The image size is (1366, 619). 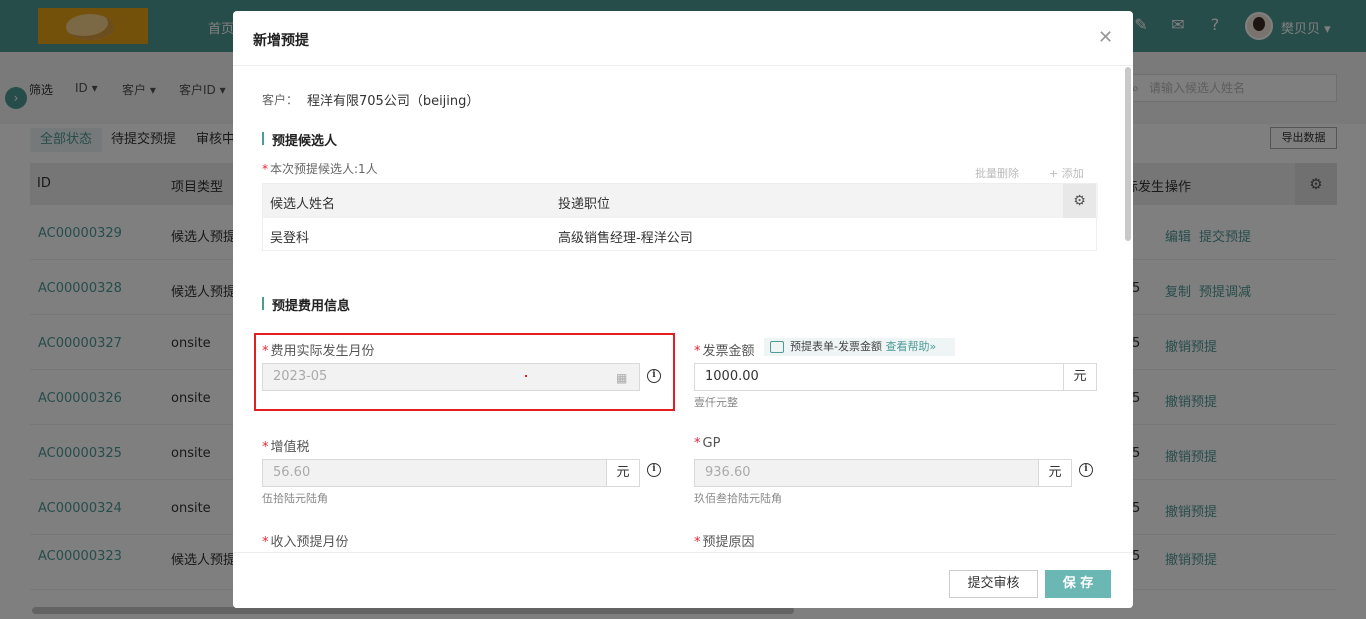 What do you see at coordinates (680, 201) in the screenshot?
I see `candidates-table-header` at bounding box center [680, 201].